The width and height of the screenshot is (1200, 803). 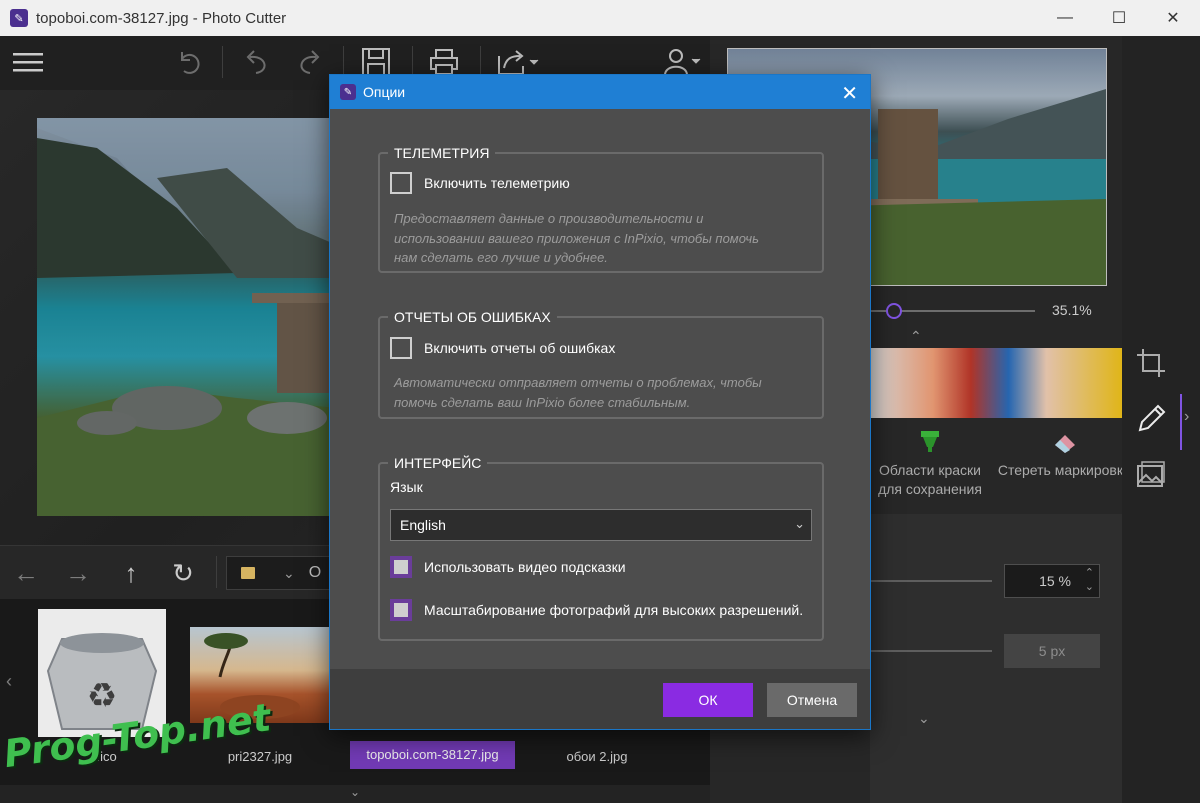 I want to click on error-reports-legend: ОТЧЕТЫ ОБ ОШИБКАХ, so click(x=472, y=317).